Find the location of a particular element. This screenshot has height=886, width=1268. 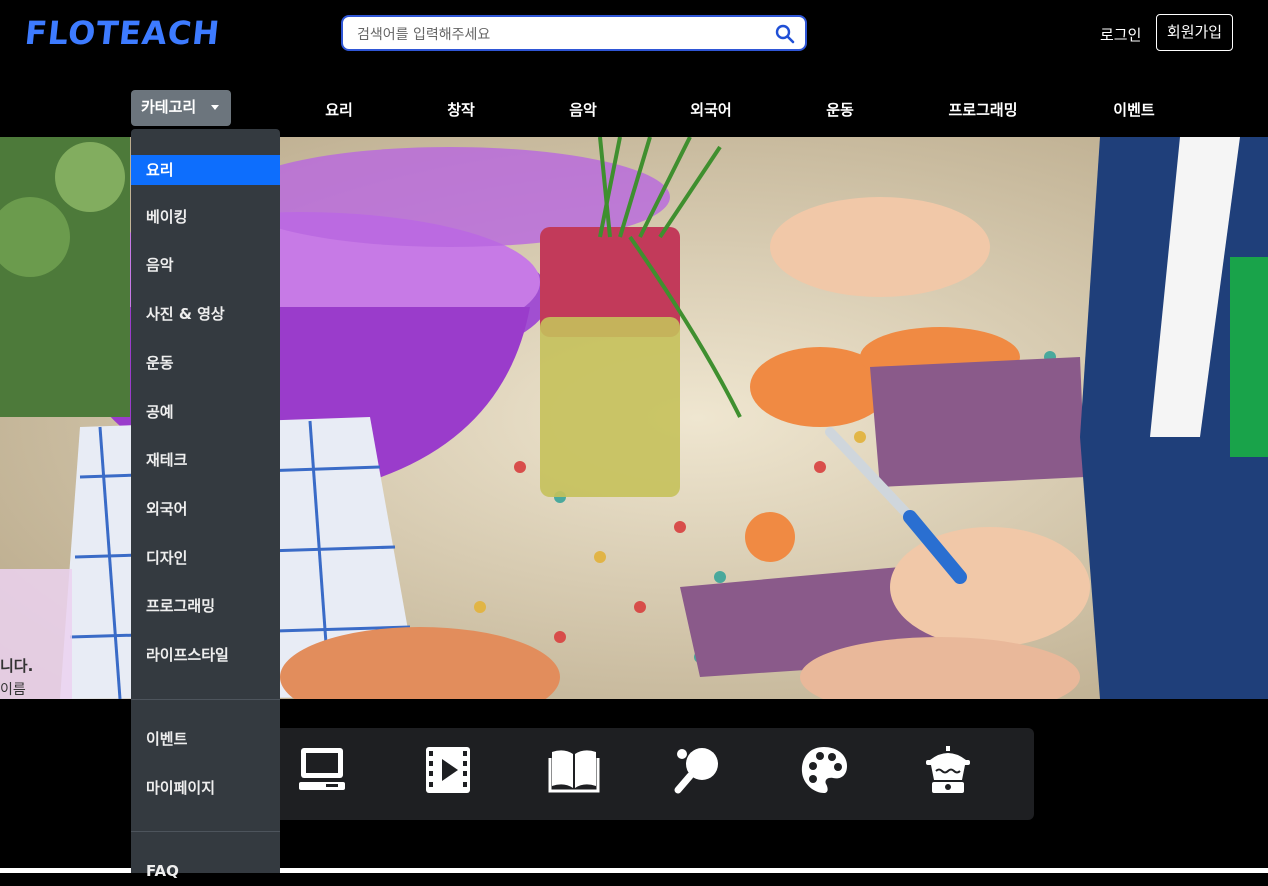

search-input is located at coordinates (562, 35).